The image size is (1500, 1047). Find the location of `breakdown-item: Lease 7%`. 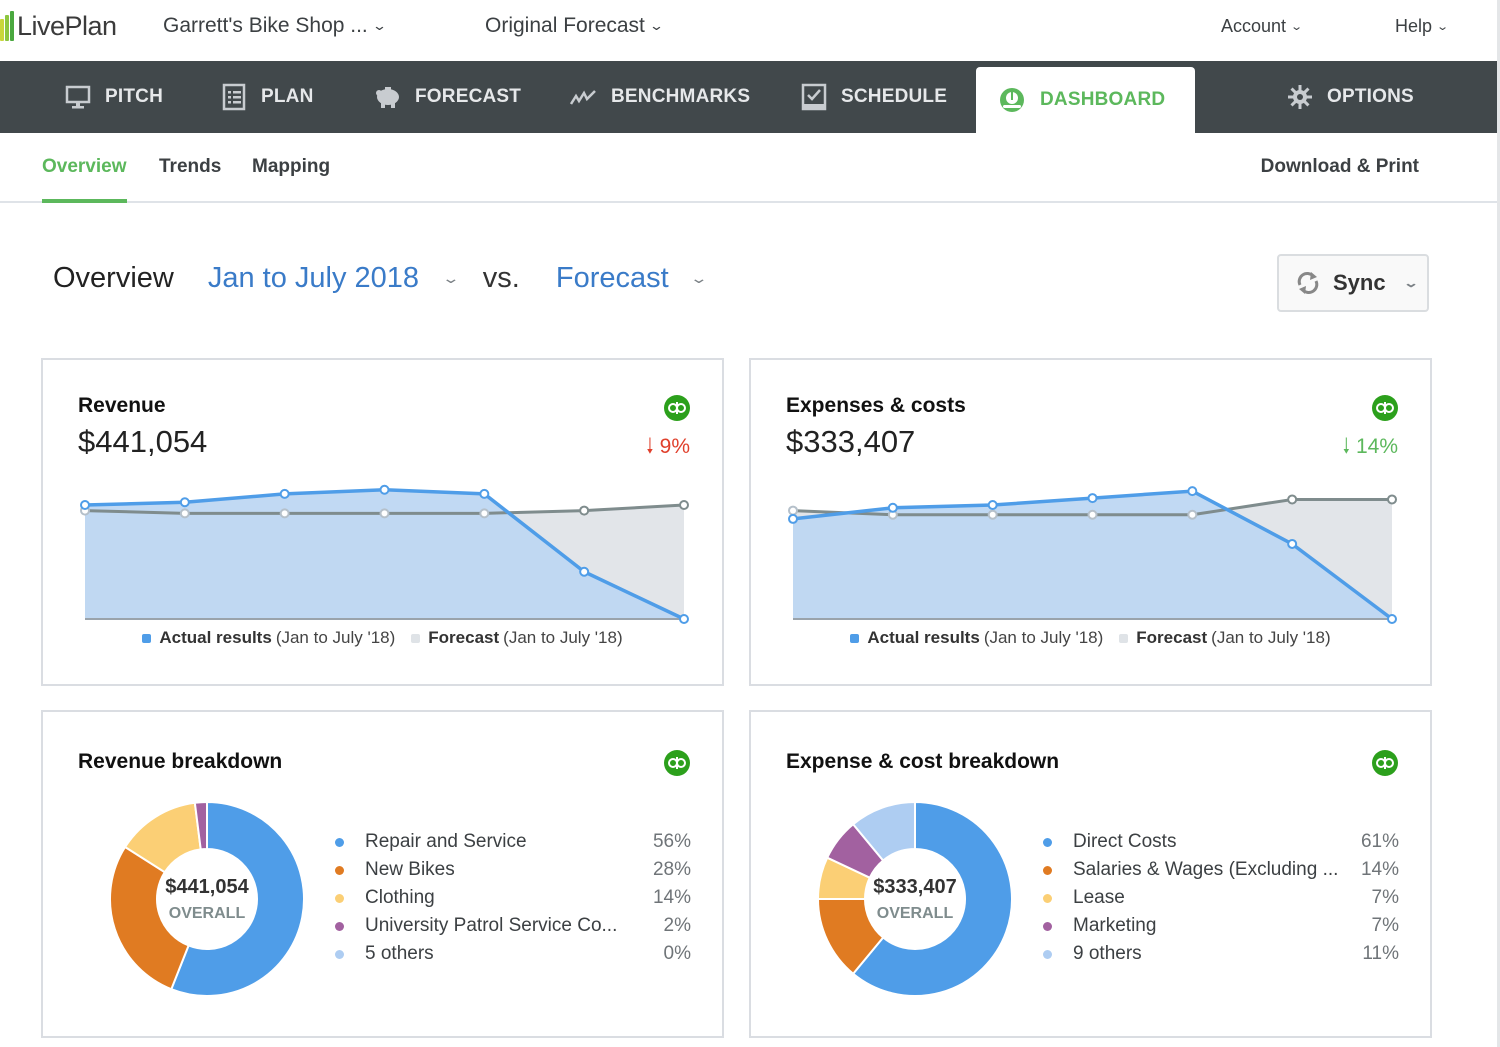

breakdown-item: Lease 7% is located at coordinates (1221, 898).